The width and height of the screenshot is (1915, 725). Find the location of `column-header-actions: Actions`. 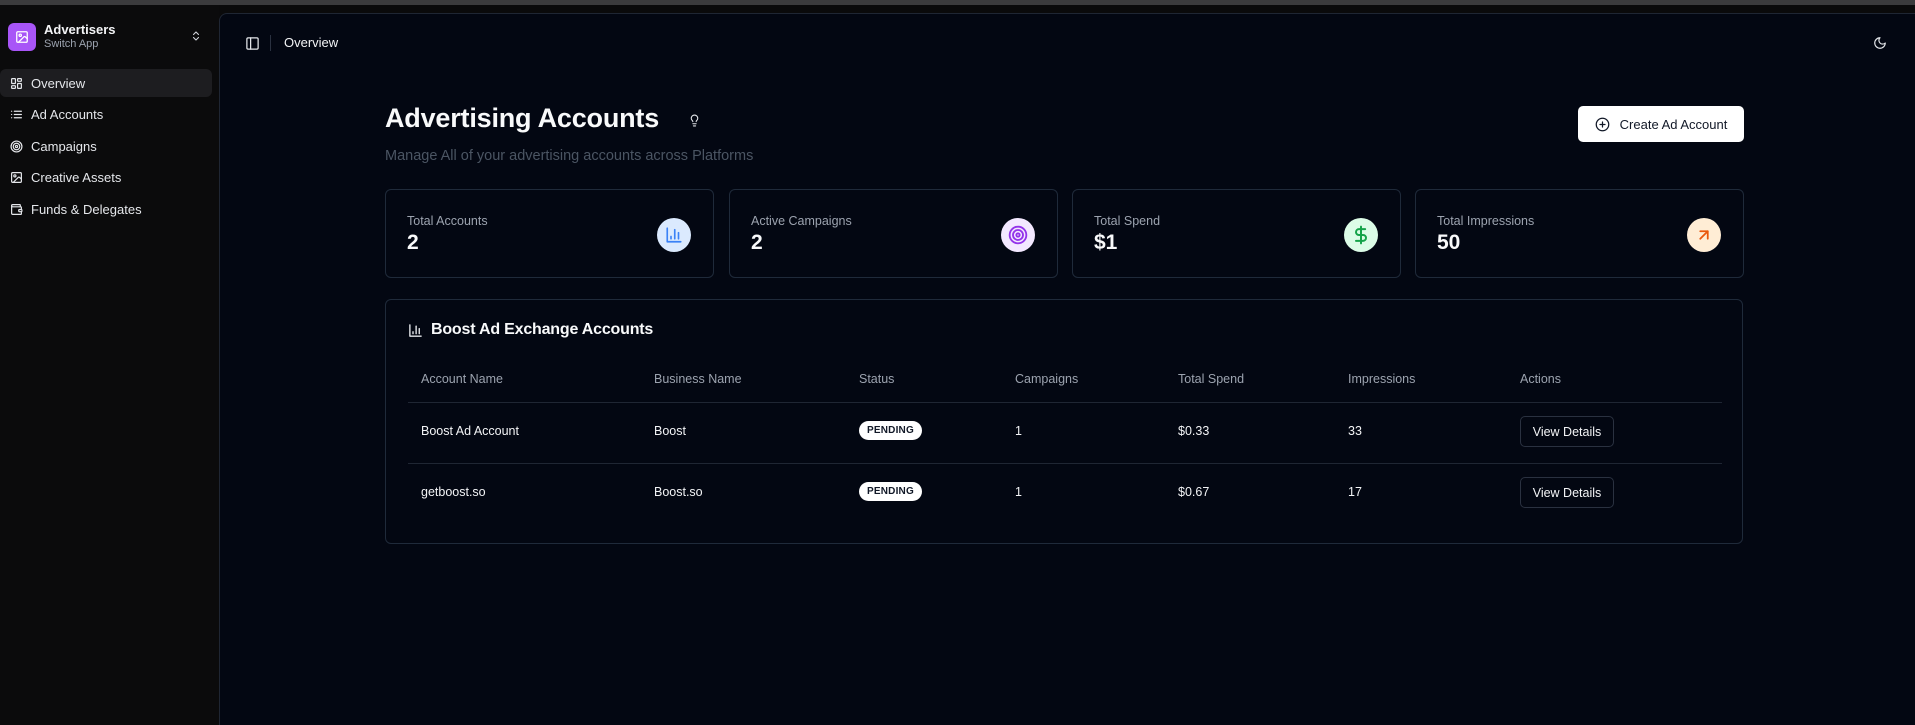

column-header-actions: Actions is located at coordinates (1540, 379).